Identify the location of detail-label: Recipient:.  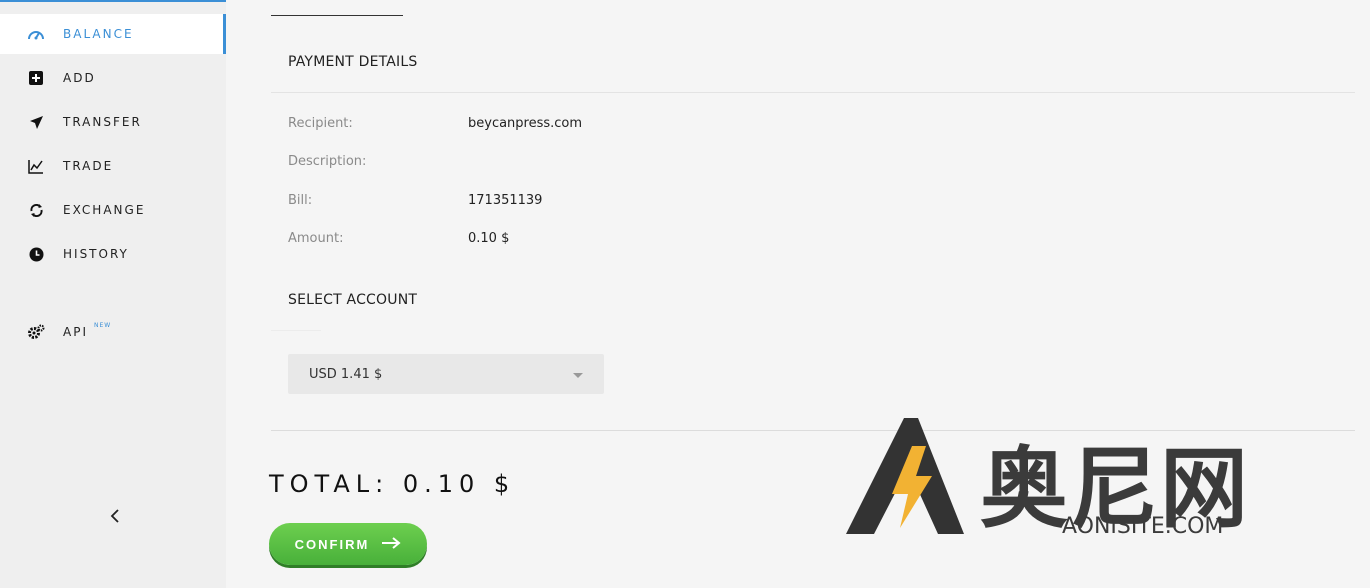
(320, 123).